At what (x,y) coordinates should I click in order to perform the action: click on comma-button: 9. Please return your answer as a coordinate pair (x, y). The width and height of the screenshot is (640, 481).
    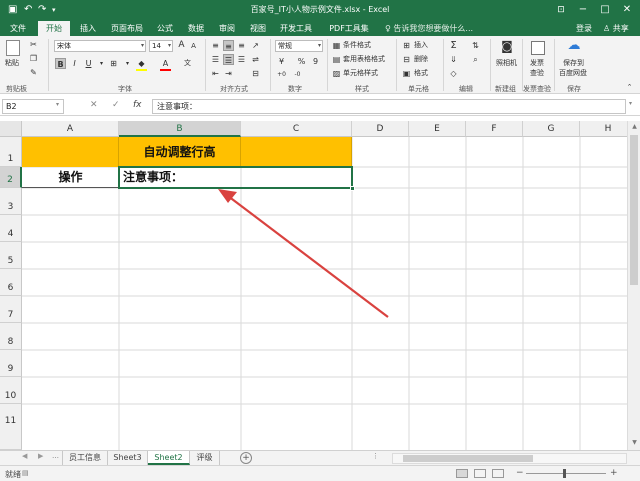
    Looking at the image, I should click on (315, 61).